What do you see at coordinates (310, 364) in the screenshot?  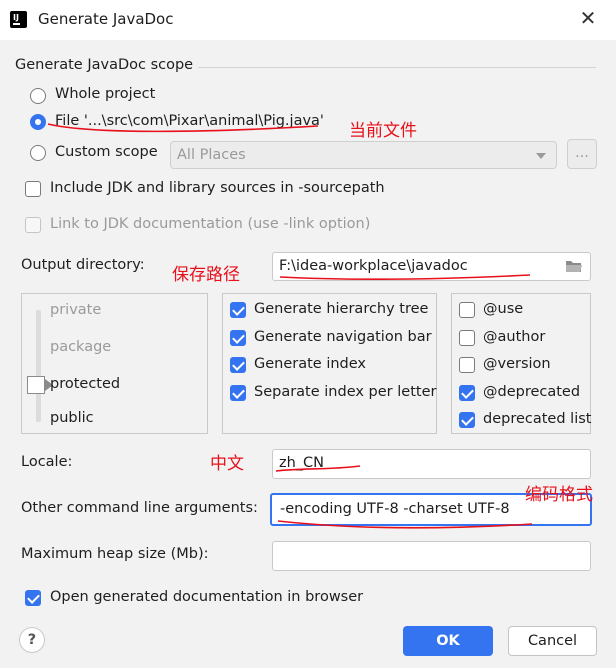 I see `generate-index-label: Generate index` at bounding box center [310, 364].